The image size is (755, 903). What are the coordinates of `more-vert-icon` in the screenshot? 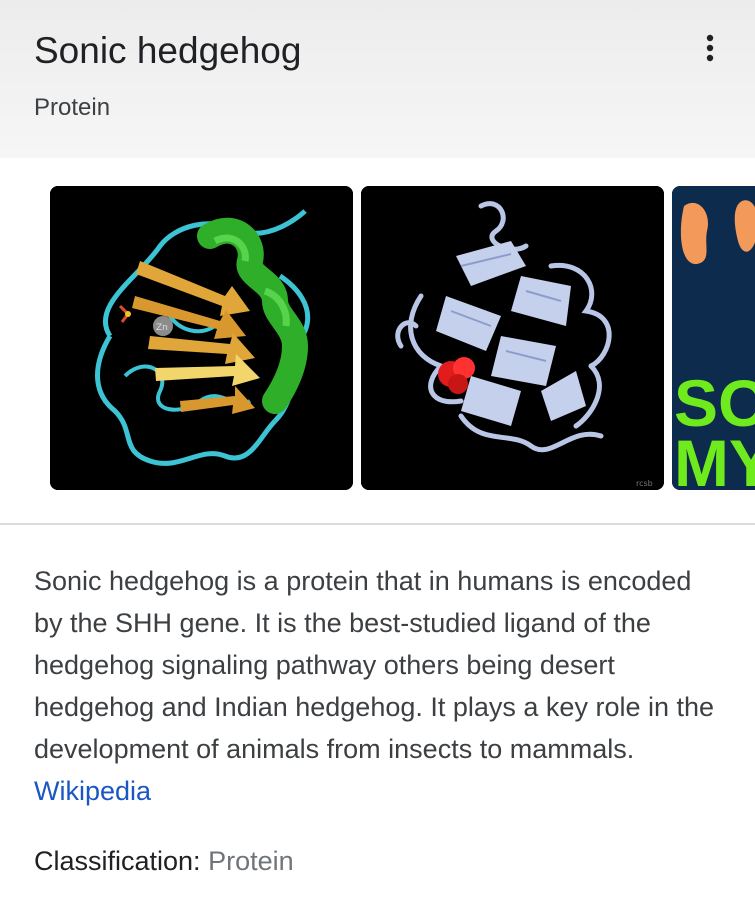 It's located at (710, 48).